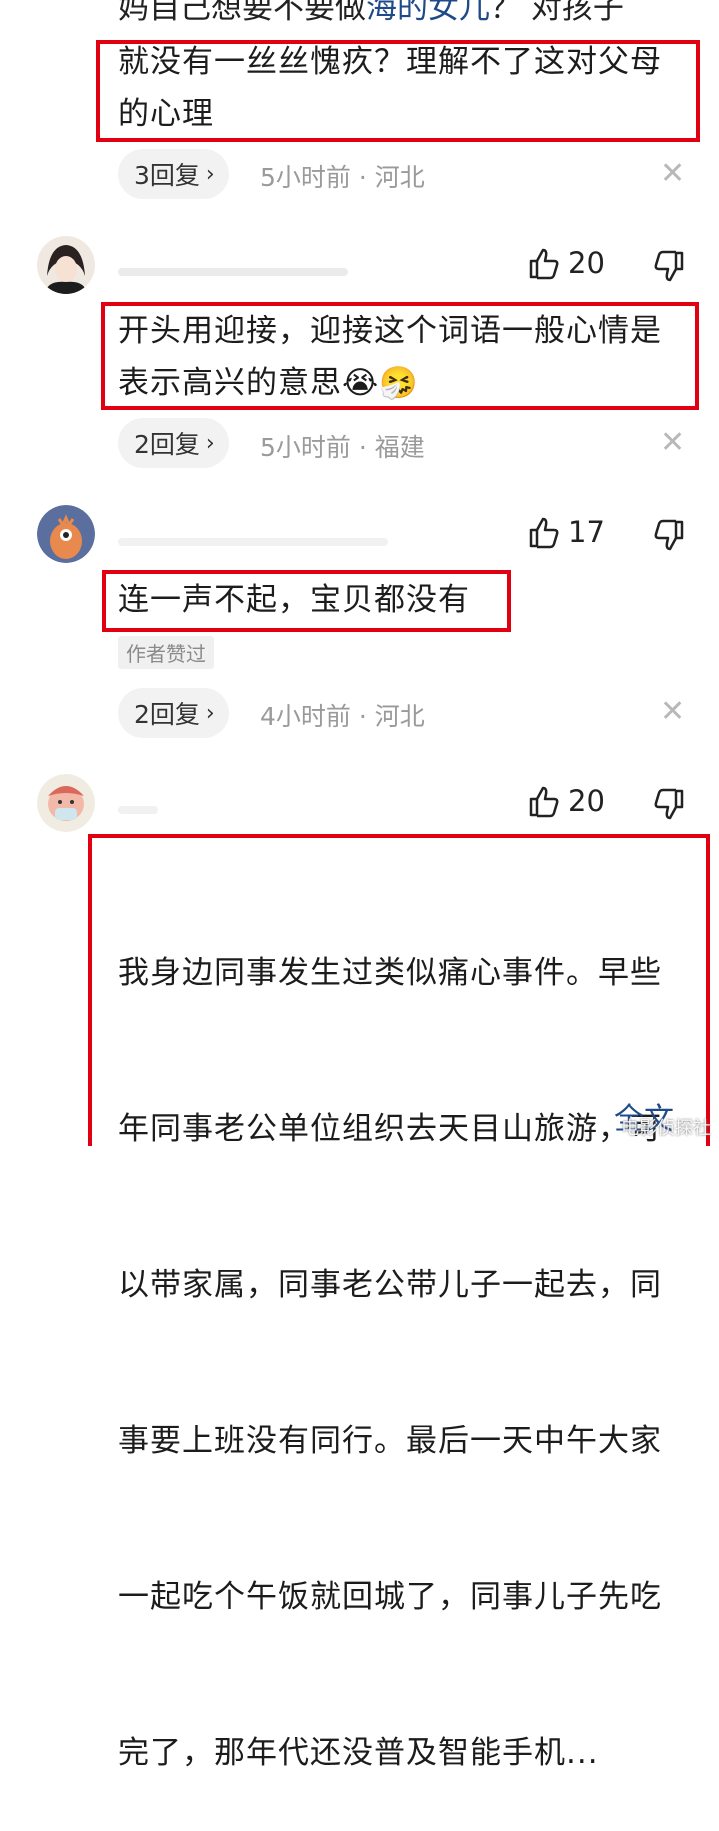 The height and width of the screenshot is (1831, 719). What do you see at coordinates (586, 532) in the screenshot?
I see `like-count: 17` at bounding box center [586, 532].